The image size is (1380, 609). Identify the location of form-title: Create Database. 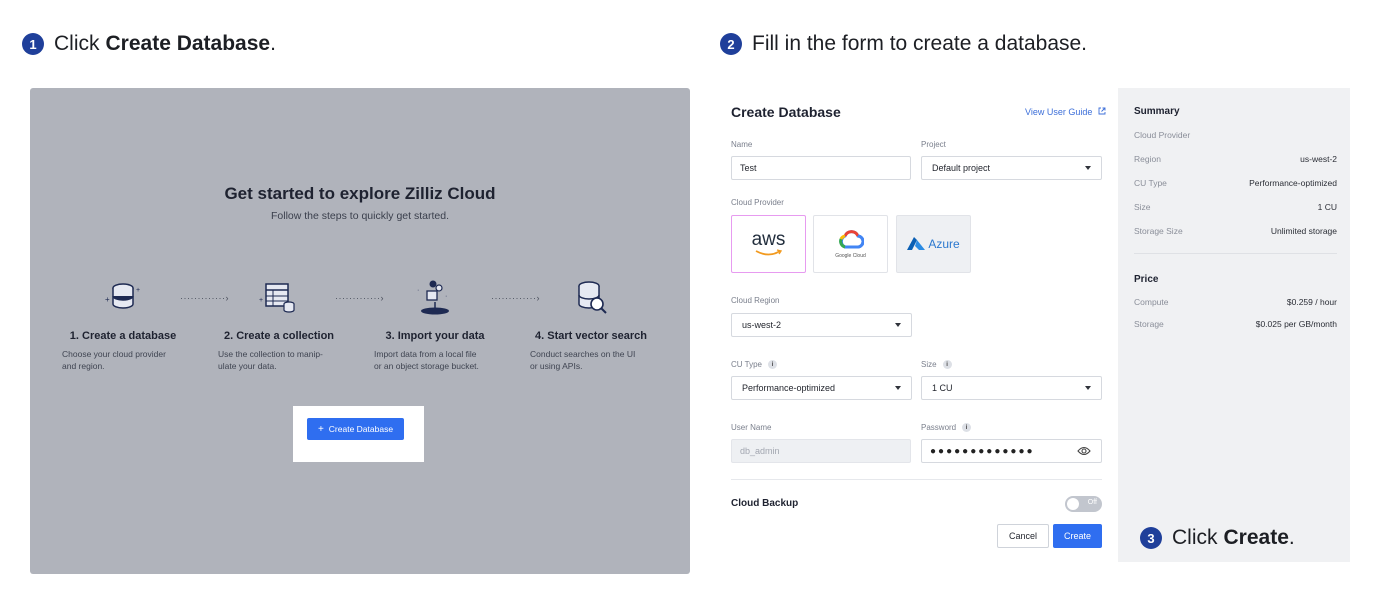
(786, 112).